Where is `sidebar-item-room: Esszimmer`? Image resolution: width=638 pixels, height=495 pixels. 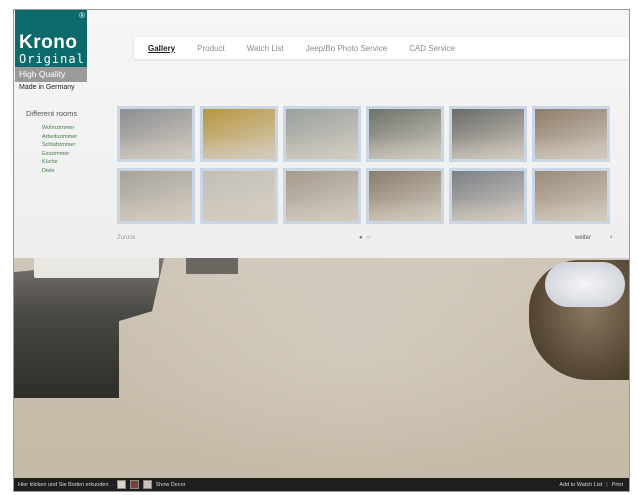
sidebar-item-room: Esszimmer is located at coordinates (74, 154).